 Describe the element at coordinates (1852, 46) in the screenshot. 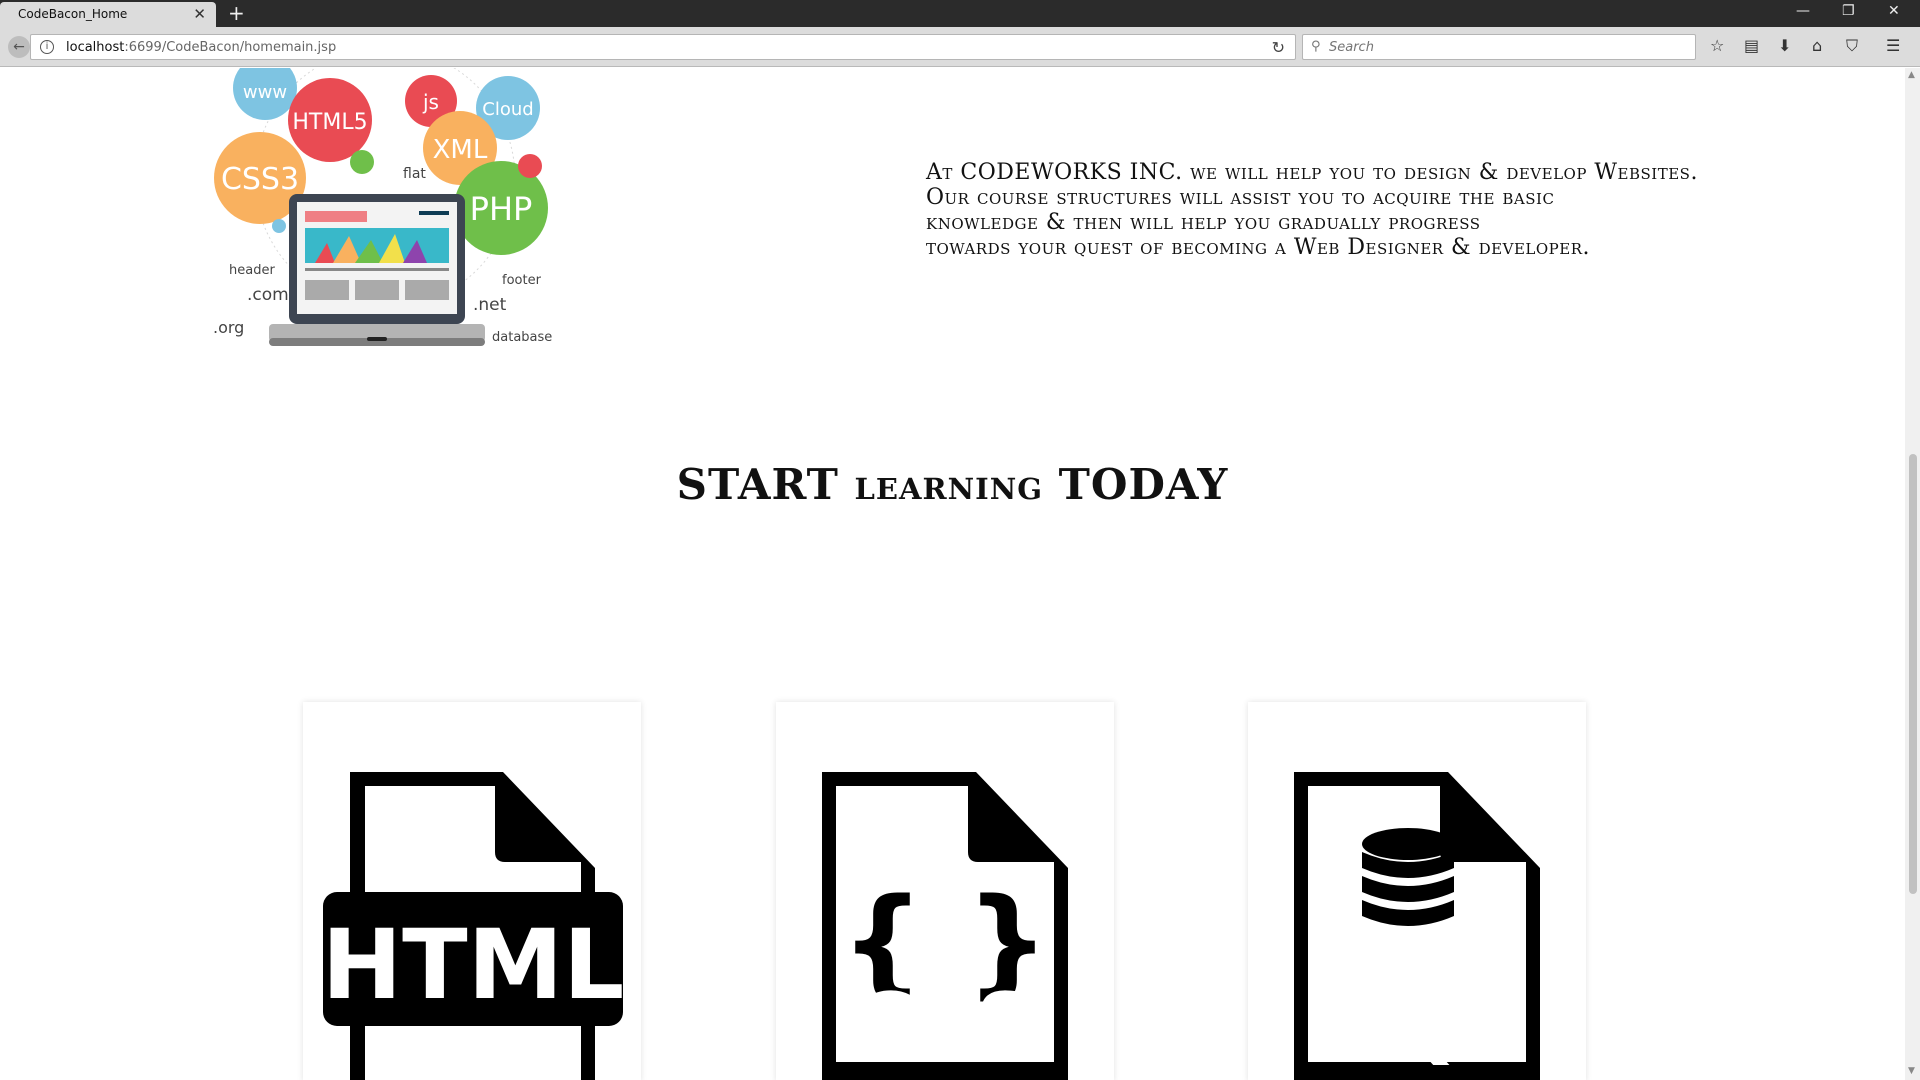

I see `pocket-icon: ⛉` at that location.